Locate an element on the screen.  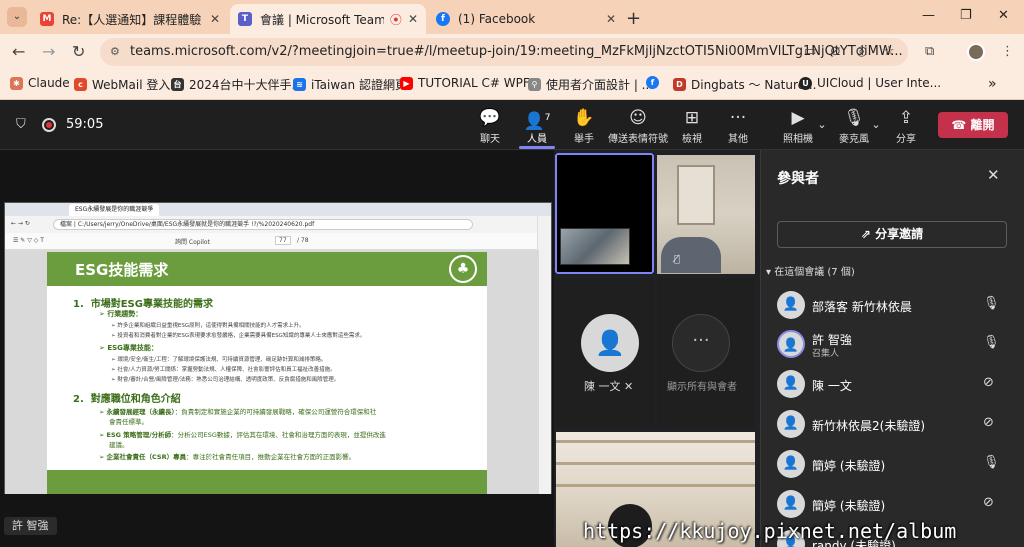
tab-teams: T 會議 | Microsoft Teams ⦿ ✕ is located at coordinates (328, 19).